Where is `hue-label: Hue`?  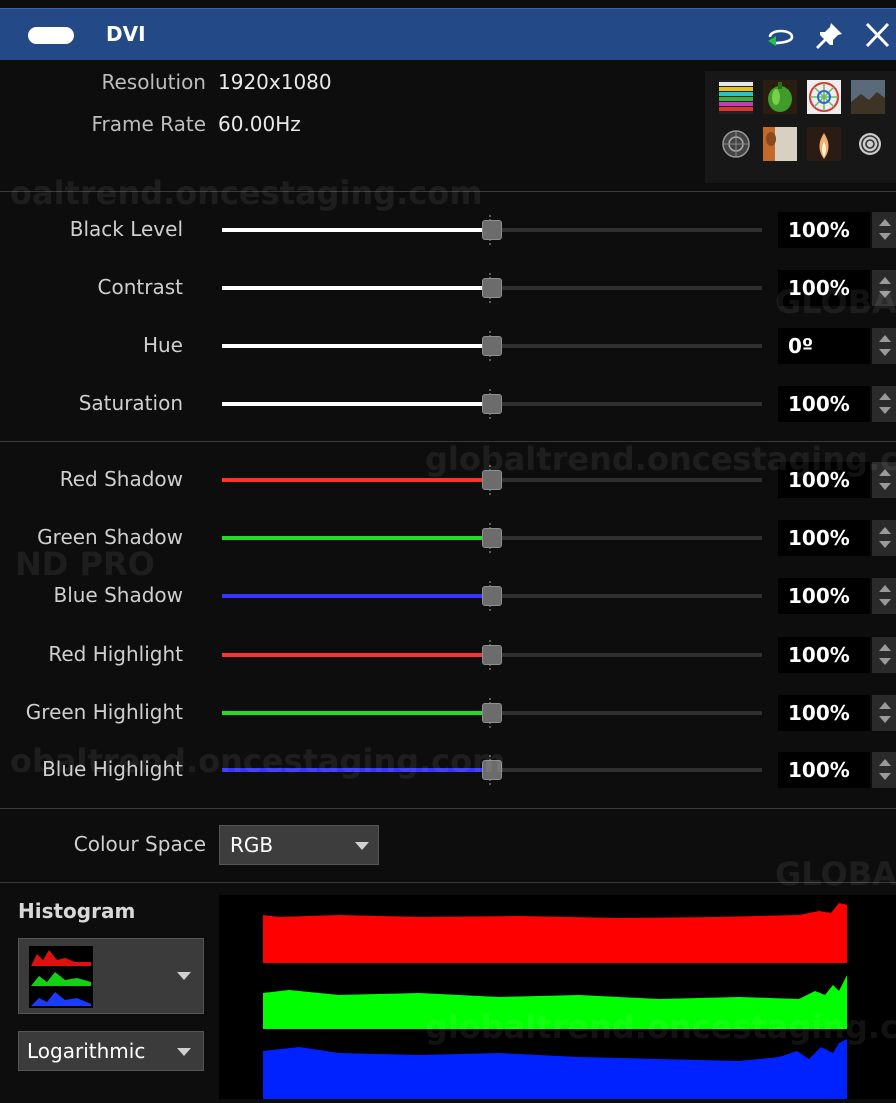
hue-label: Hue is located at coordinates (162, 345).